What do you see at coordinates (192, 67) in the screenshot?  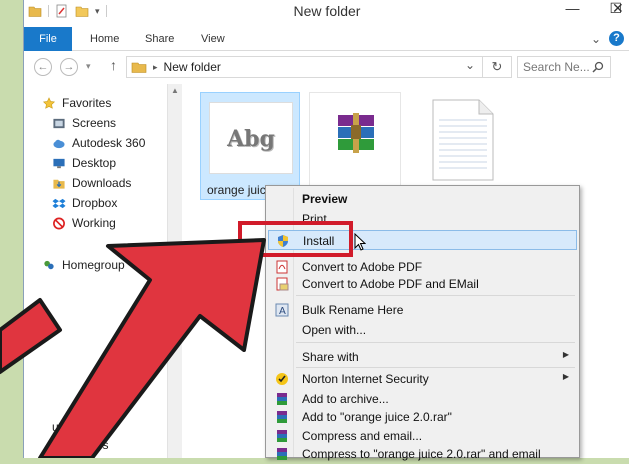 I see `breadcrumb: New folder` at bounding box center [192, 67].